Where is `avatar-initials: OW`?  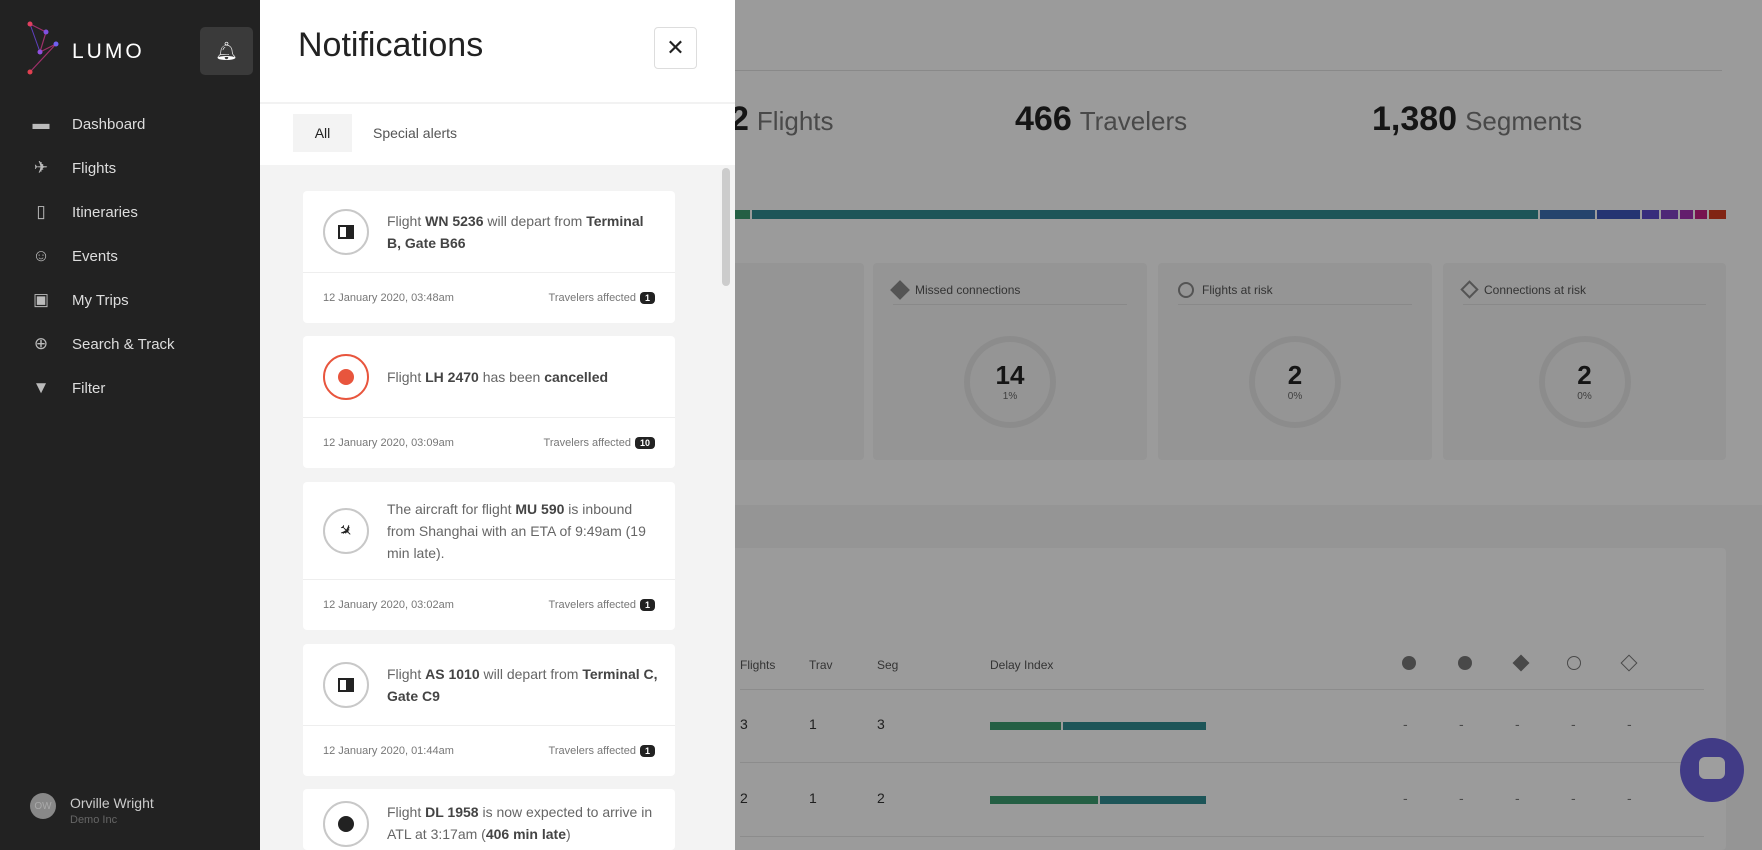 avatar-initials: OW is located at coordinates (43, 806).